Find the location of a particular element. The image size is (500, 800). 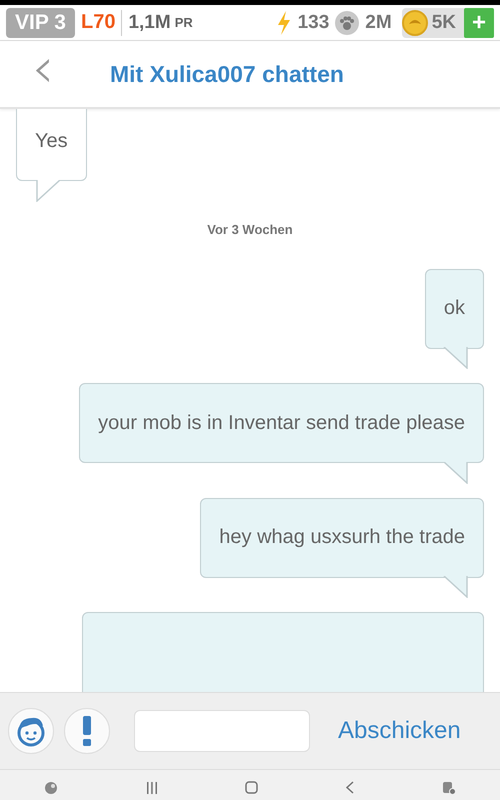

energy-value: 133 is located at coordinates (314, 23).